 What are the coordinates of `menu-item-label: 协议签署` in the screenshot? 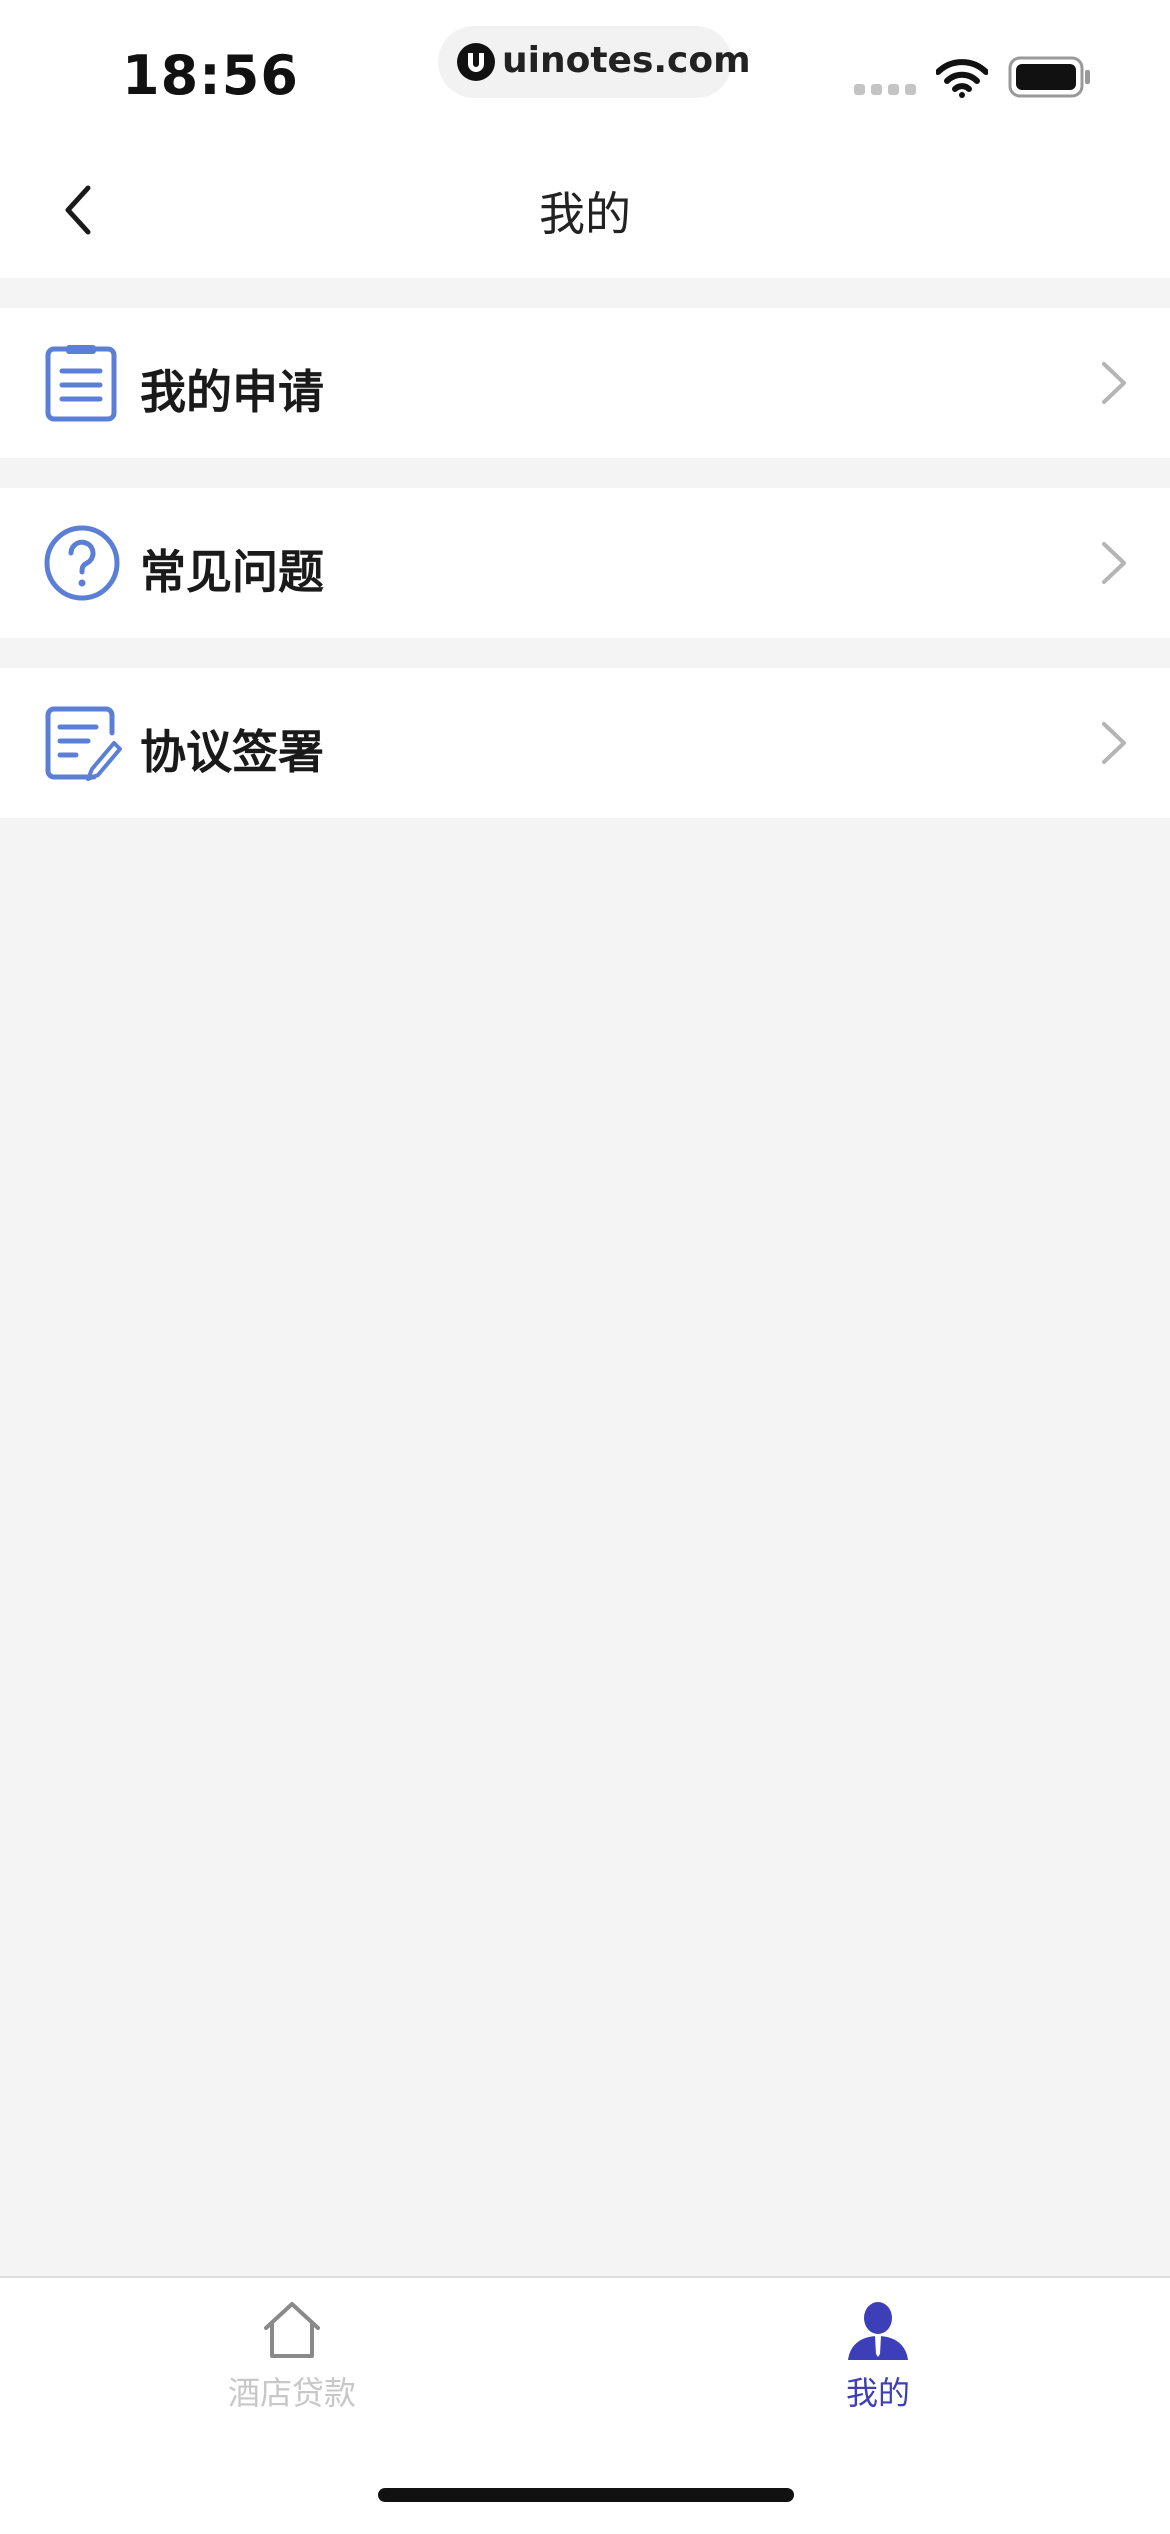 It's located at (232, 752).